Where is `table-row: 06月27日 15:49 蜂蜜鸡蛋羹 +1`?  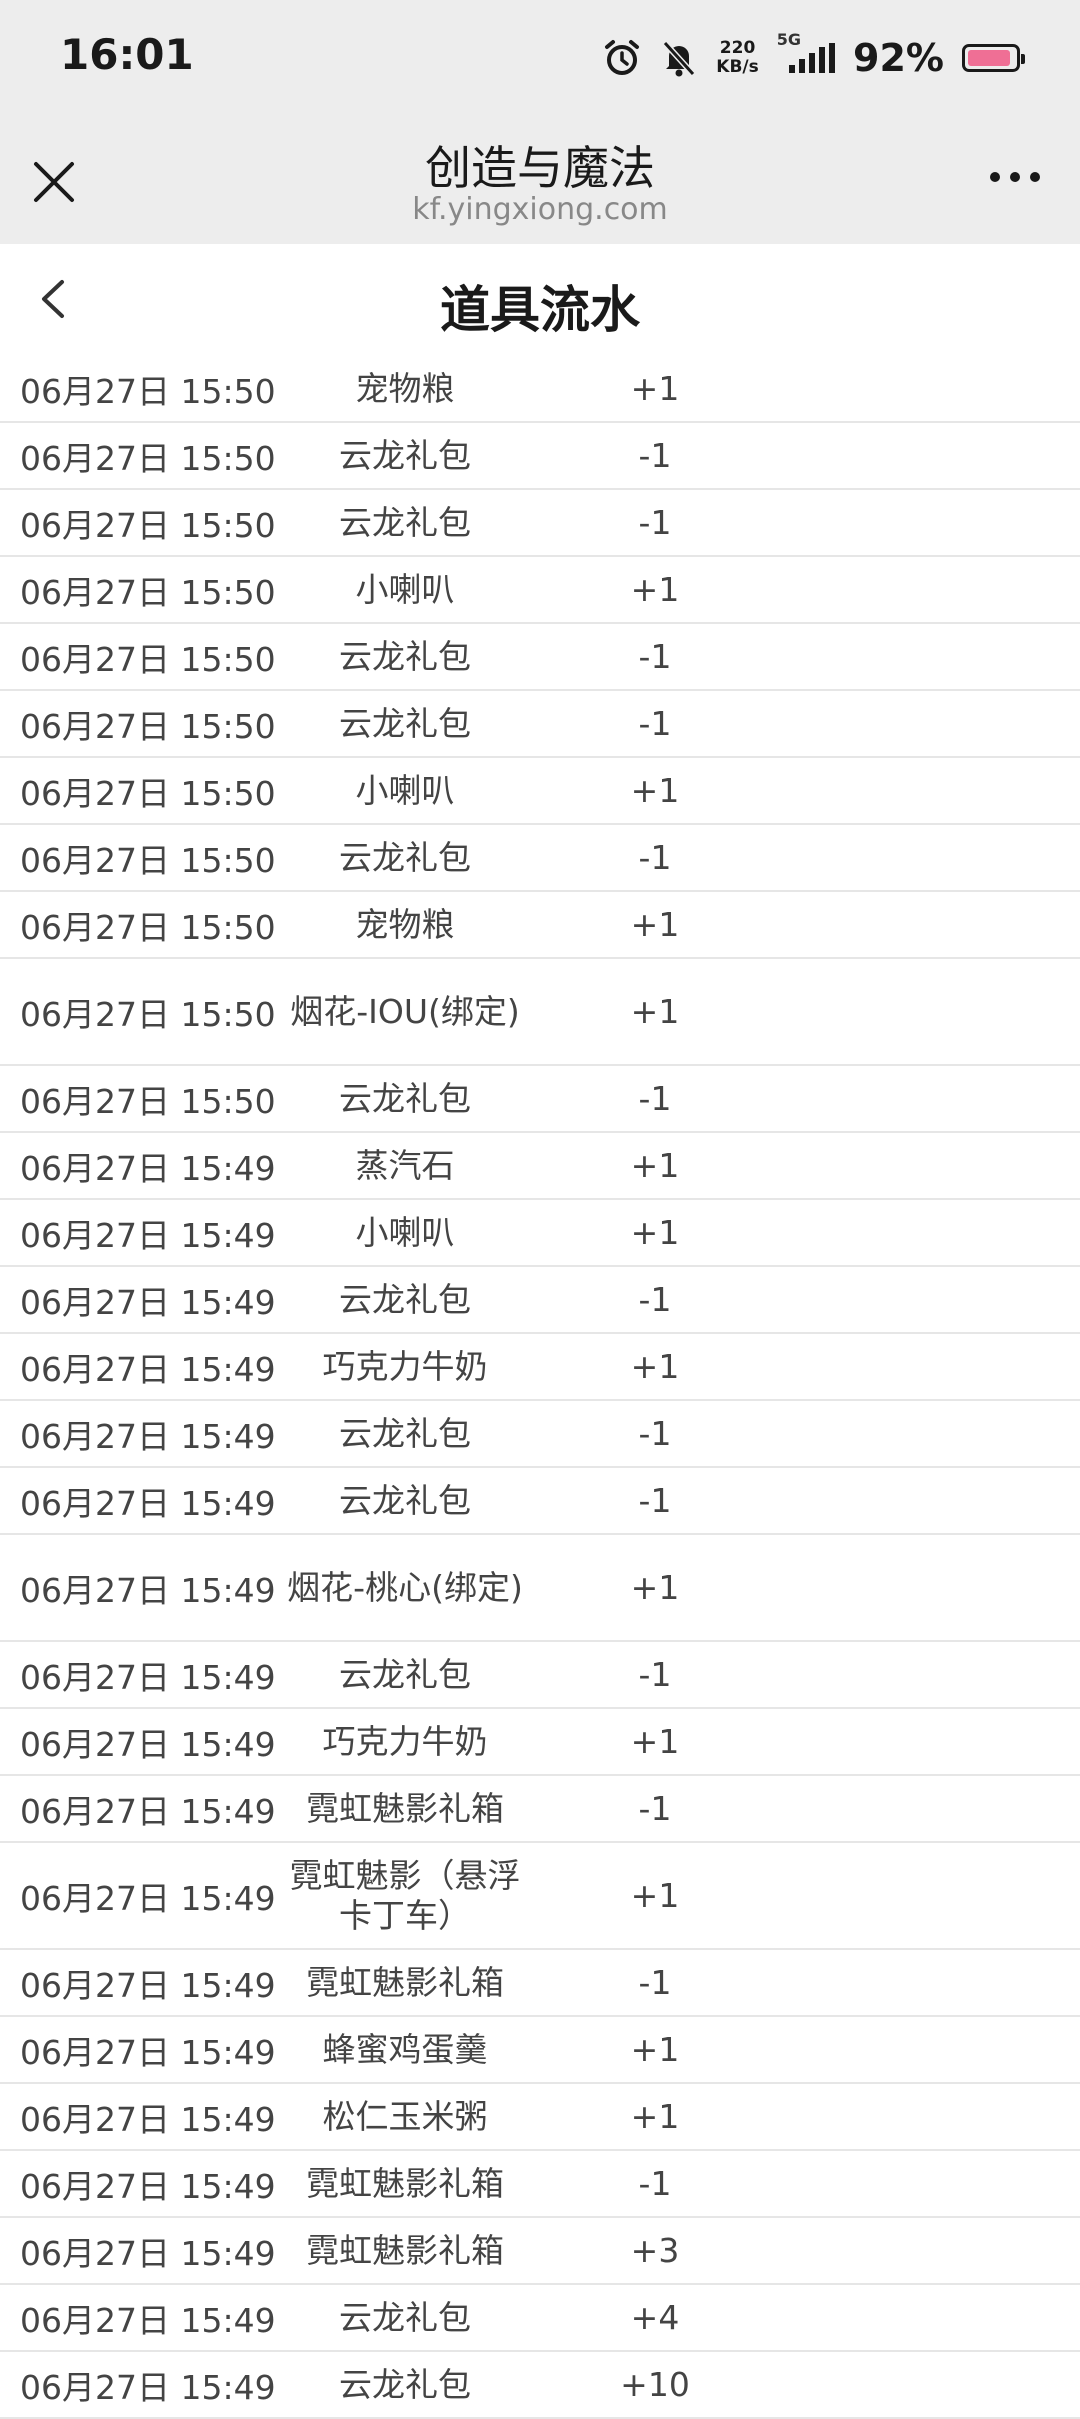
table-row: 06月27日 15:49 蜂蜜鸡蛋羹 +1 is located at coordinates (540, 2050).